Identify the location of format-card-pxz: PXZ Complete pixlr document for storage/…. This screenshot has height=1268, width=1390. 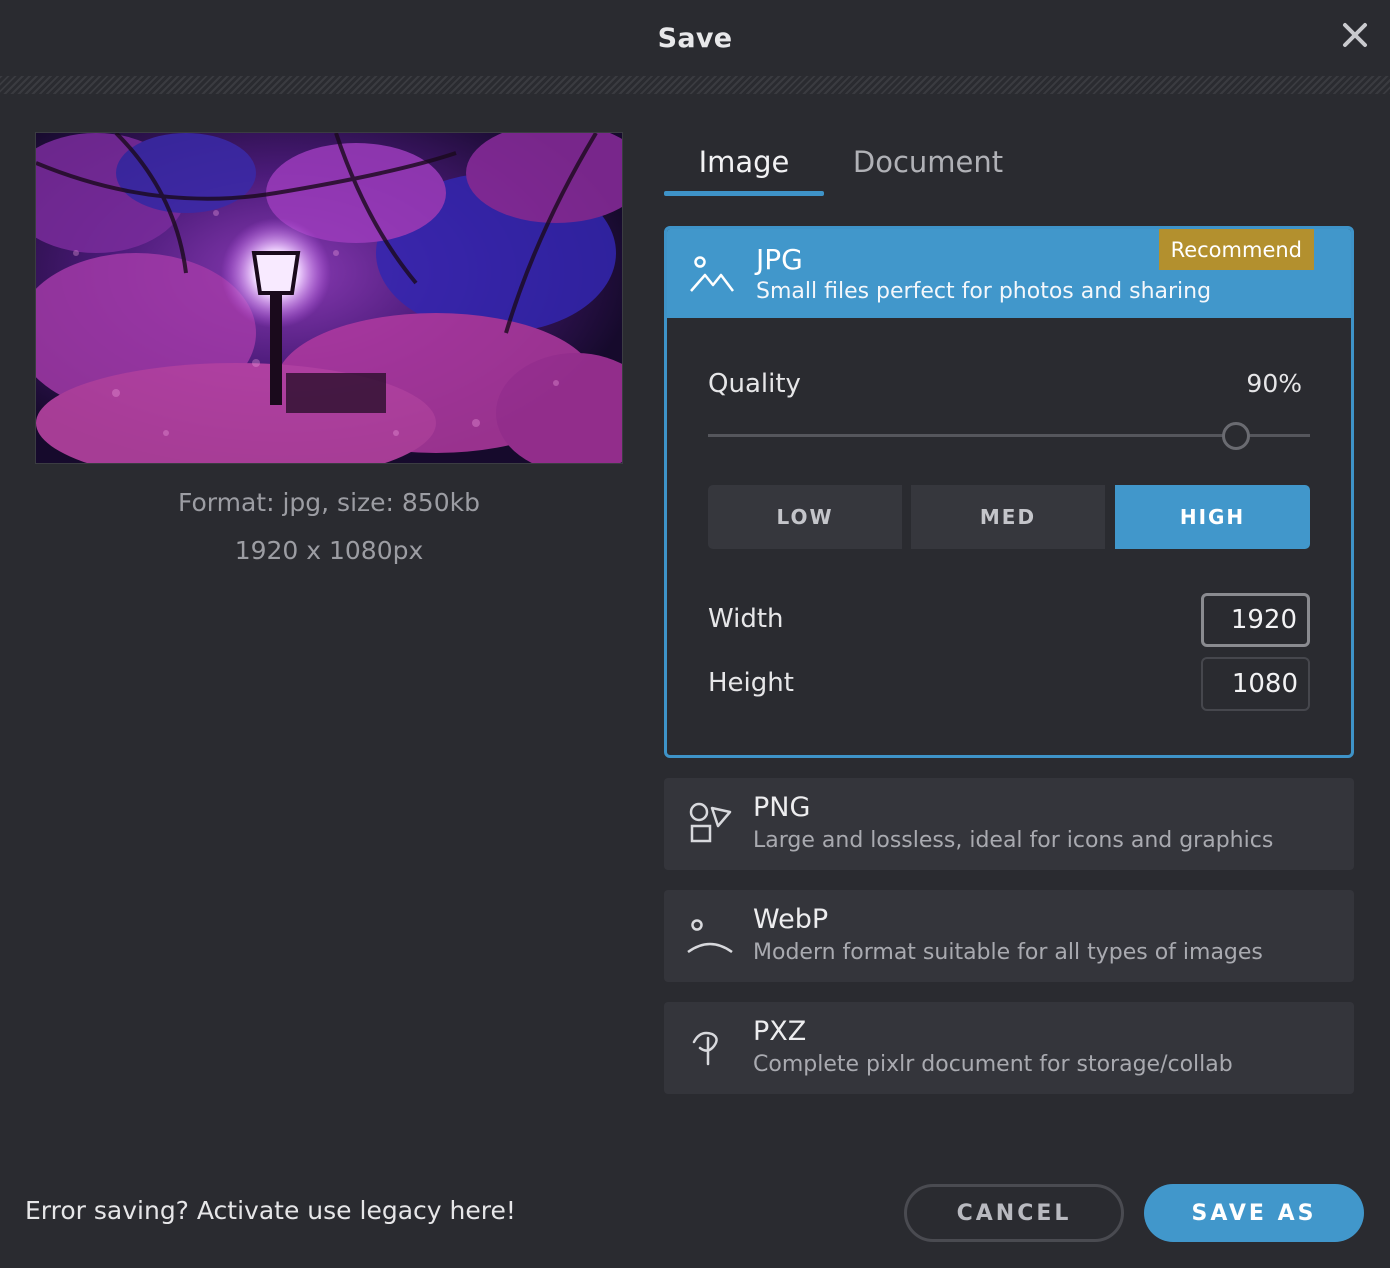
(1009, 1048).